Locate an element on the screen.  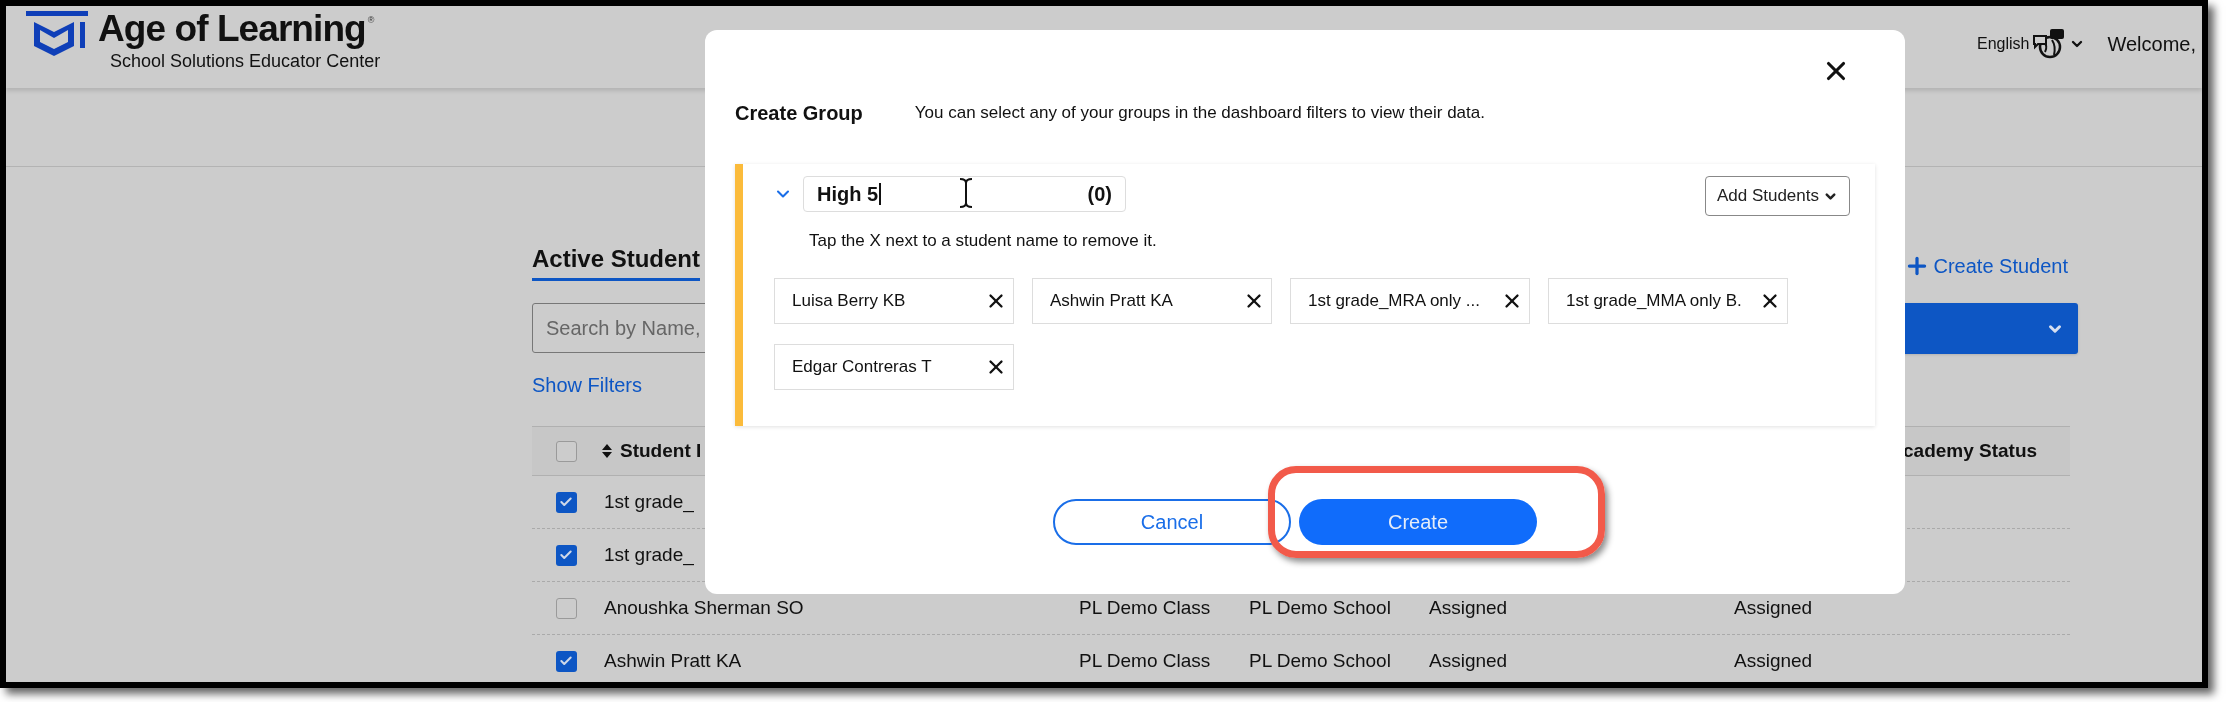
dialog-description: You can select any of your groups in the dashboard filters to view their data. is located at coordinates (1199, 113).